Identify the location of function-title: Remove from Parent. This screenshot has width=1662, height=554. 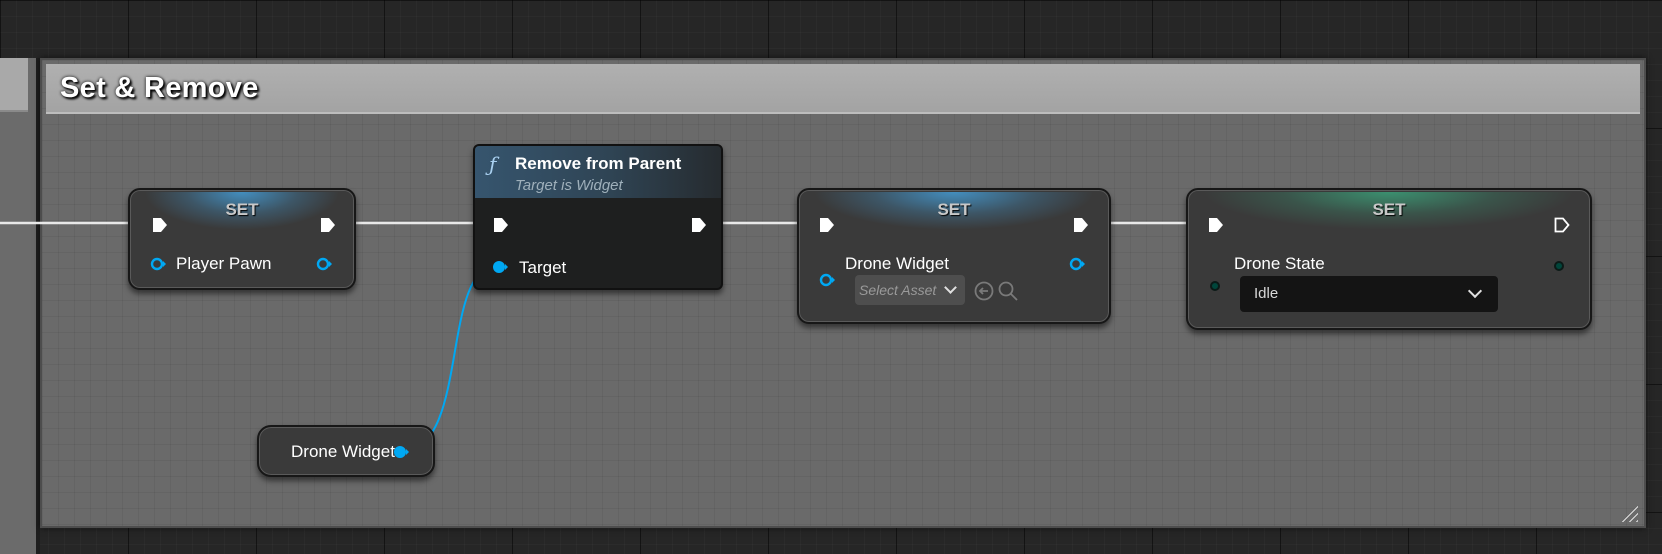
(598, 163).